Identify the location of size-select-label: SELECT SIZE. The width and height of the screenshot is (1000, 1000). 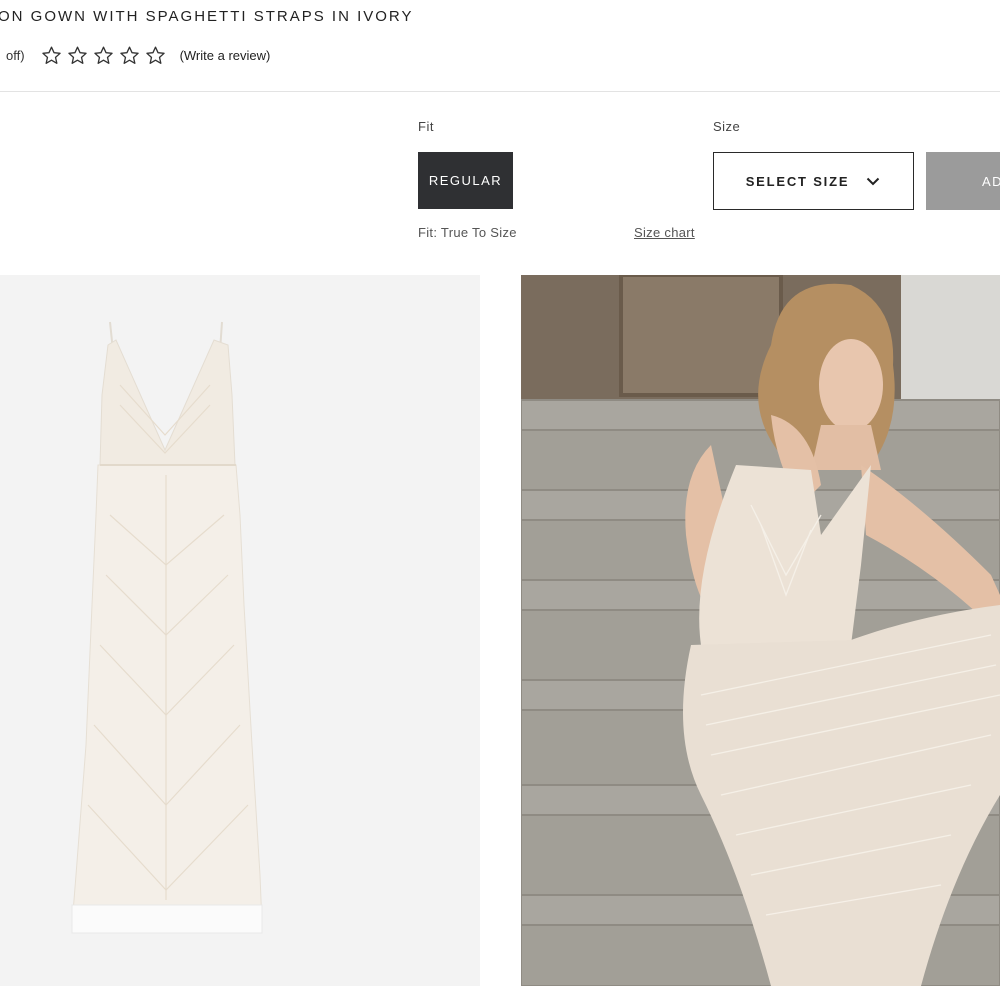
(797, 181).